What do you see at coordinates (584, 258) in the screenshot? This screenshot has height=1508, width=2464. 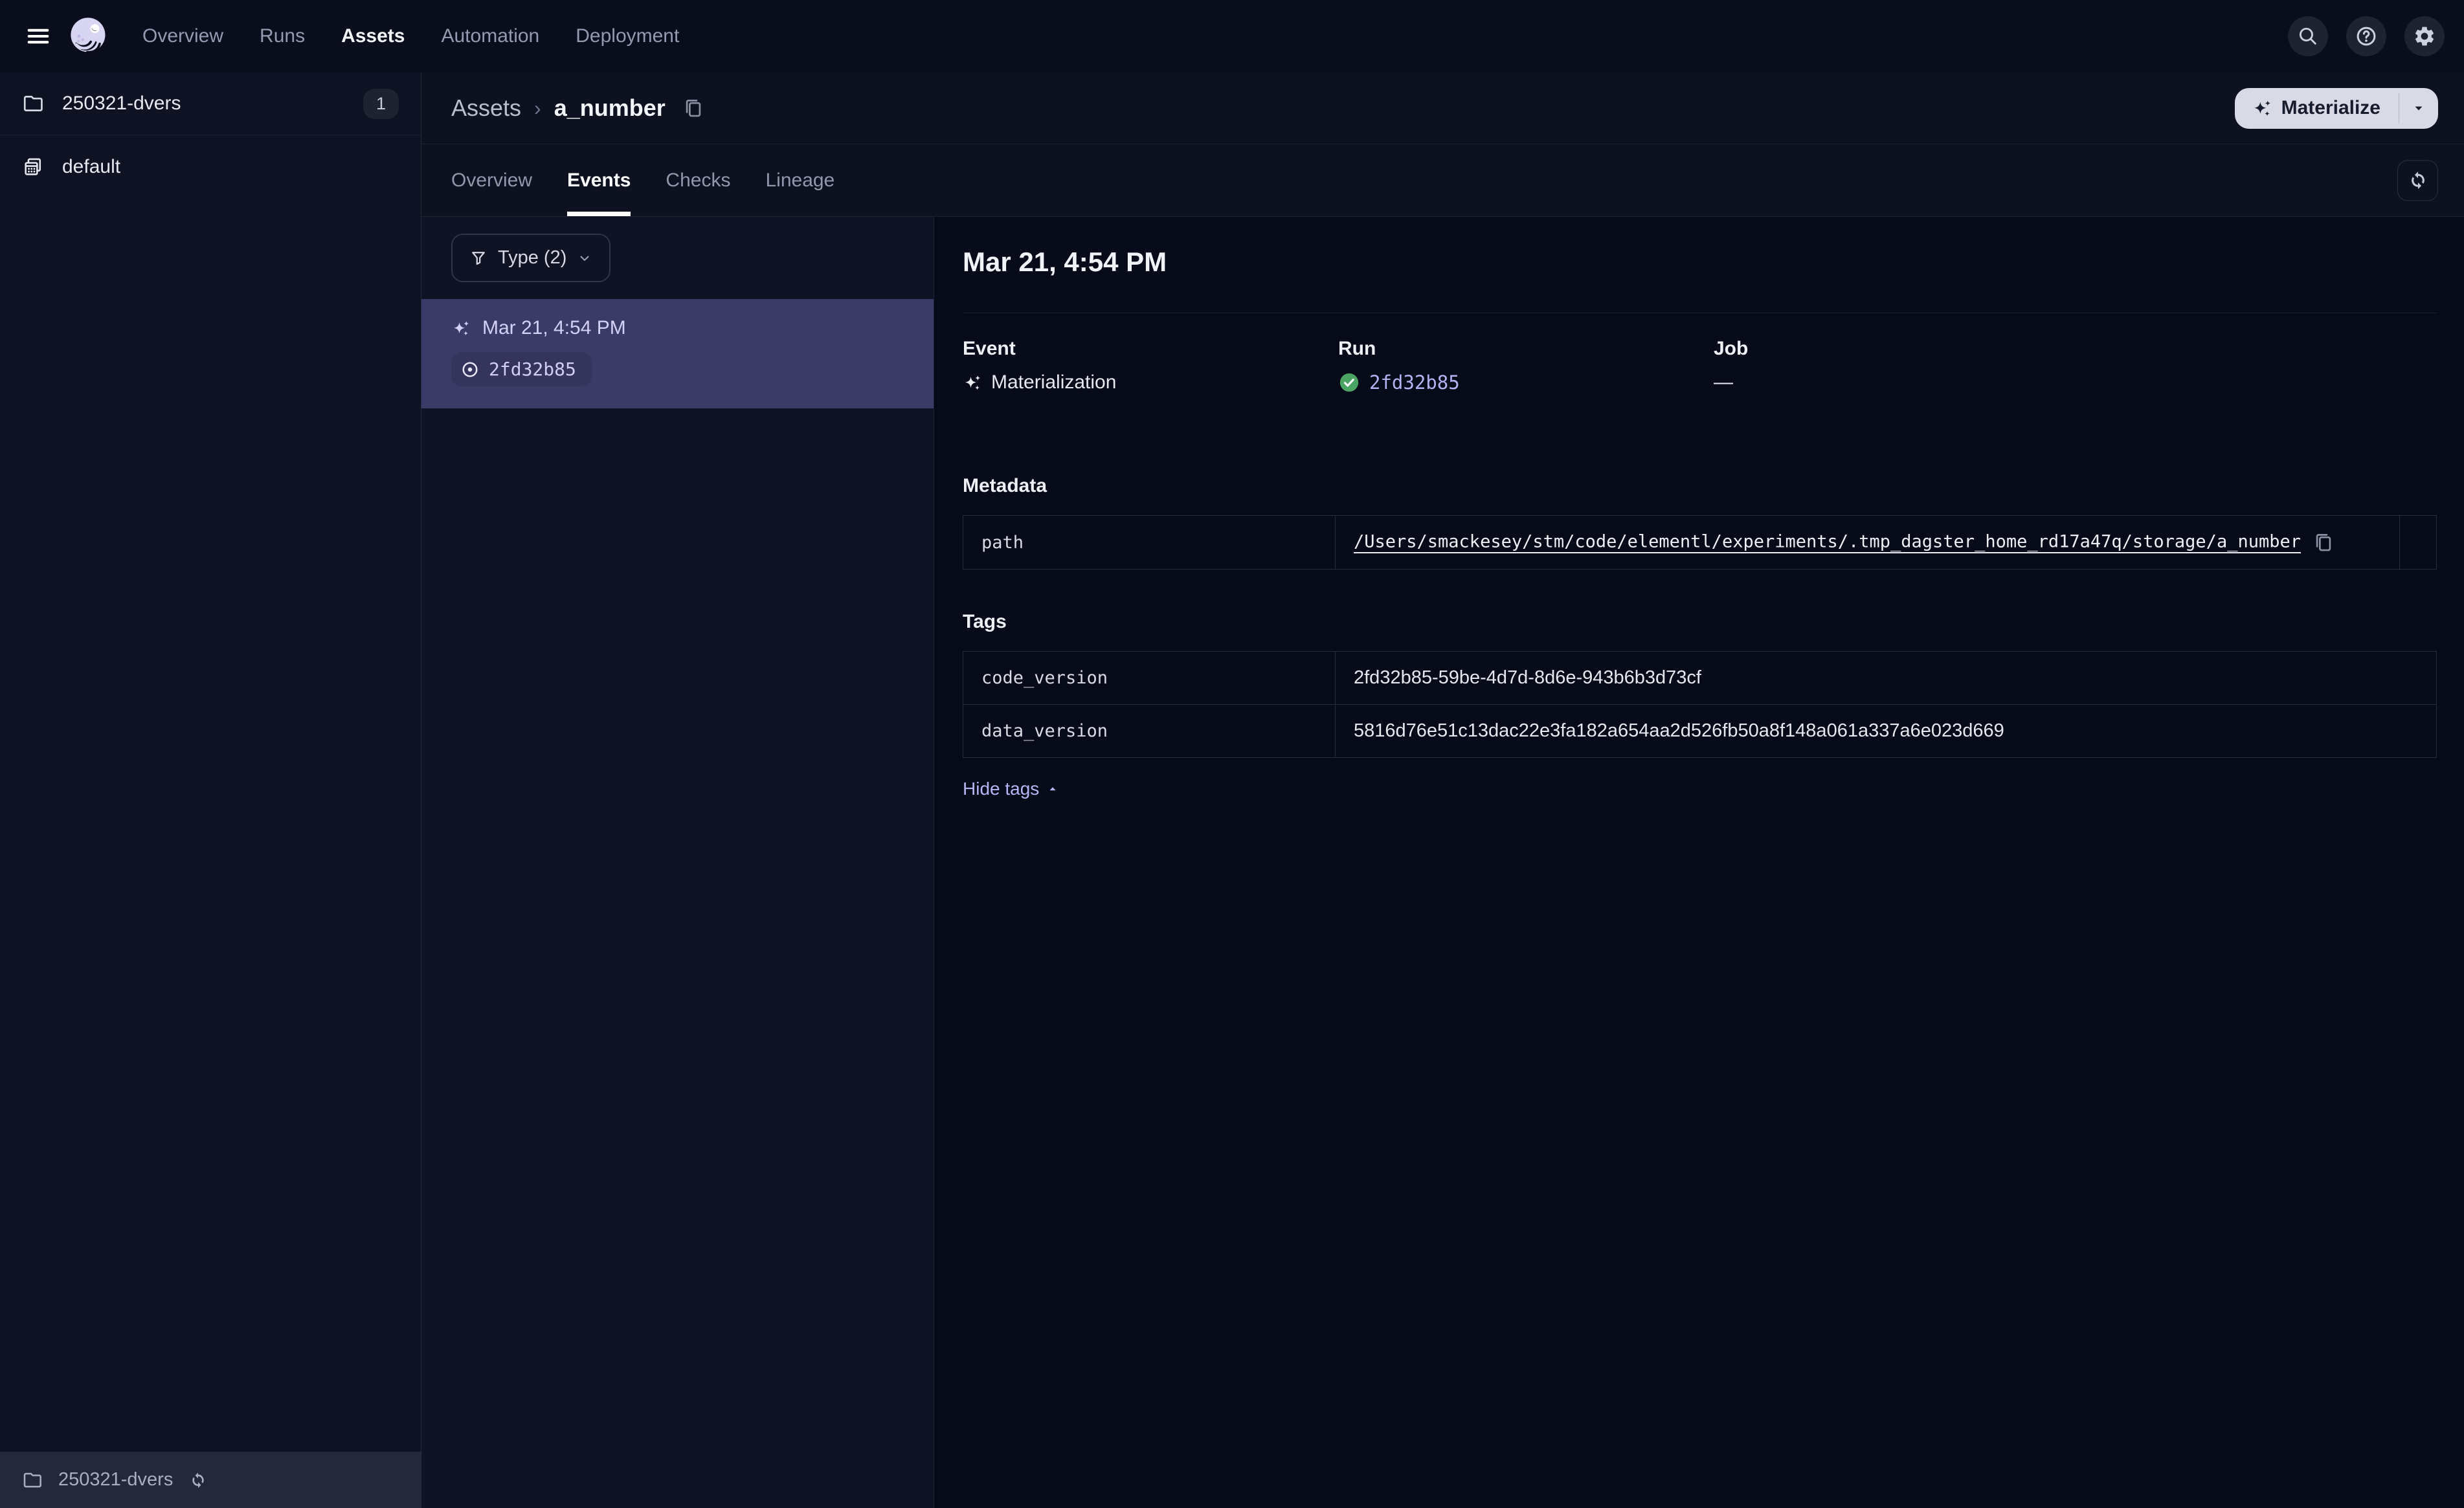 I see `chevron-down-icon` at bounding box center [584, 258].